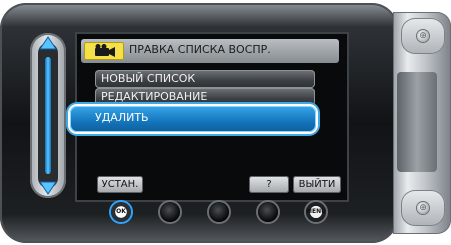 The image size is (451, 245). Describe the element at coordinates (104, 51) in the screenshot. I see `video-camera-icon` at that location.